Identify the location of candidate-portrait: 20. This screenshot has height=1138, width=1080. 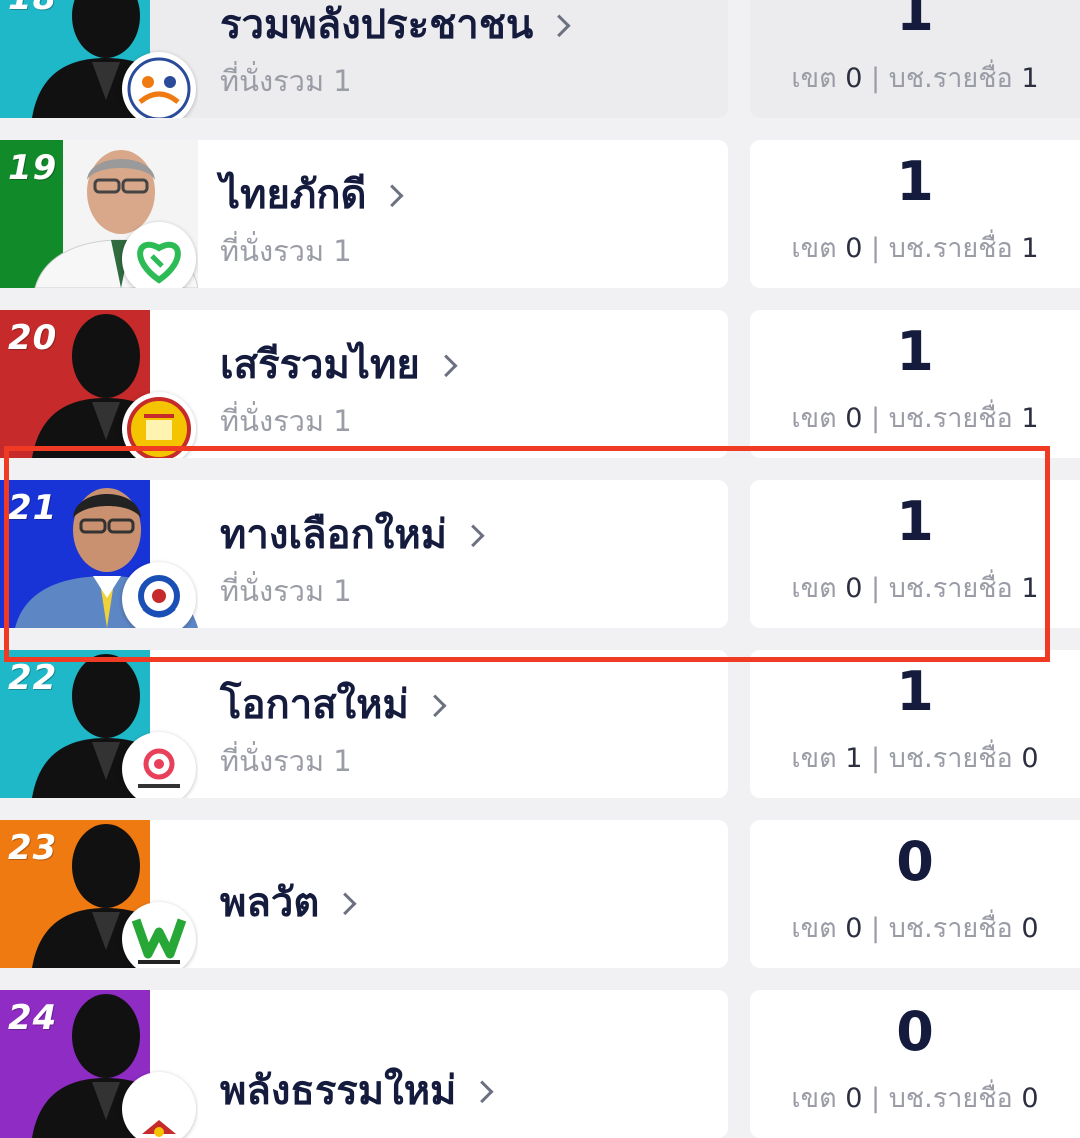
(99, 384).